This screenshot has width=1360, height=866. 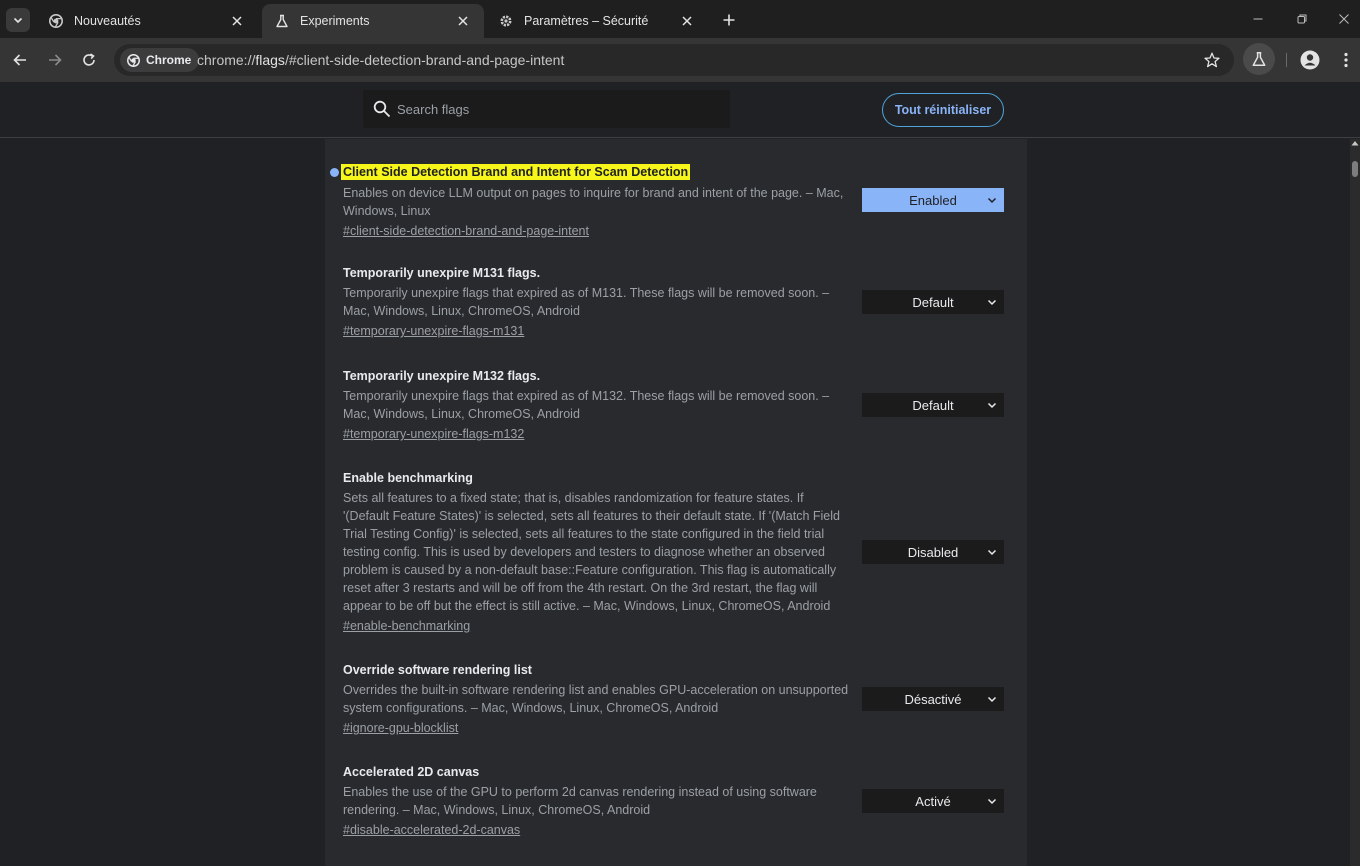 What do you see at coordinates (1355, 143) in the screenshot?
I see `scroll-up-icon` at bounding box center [1355, 143].